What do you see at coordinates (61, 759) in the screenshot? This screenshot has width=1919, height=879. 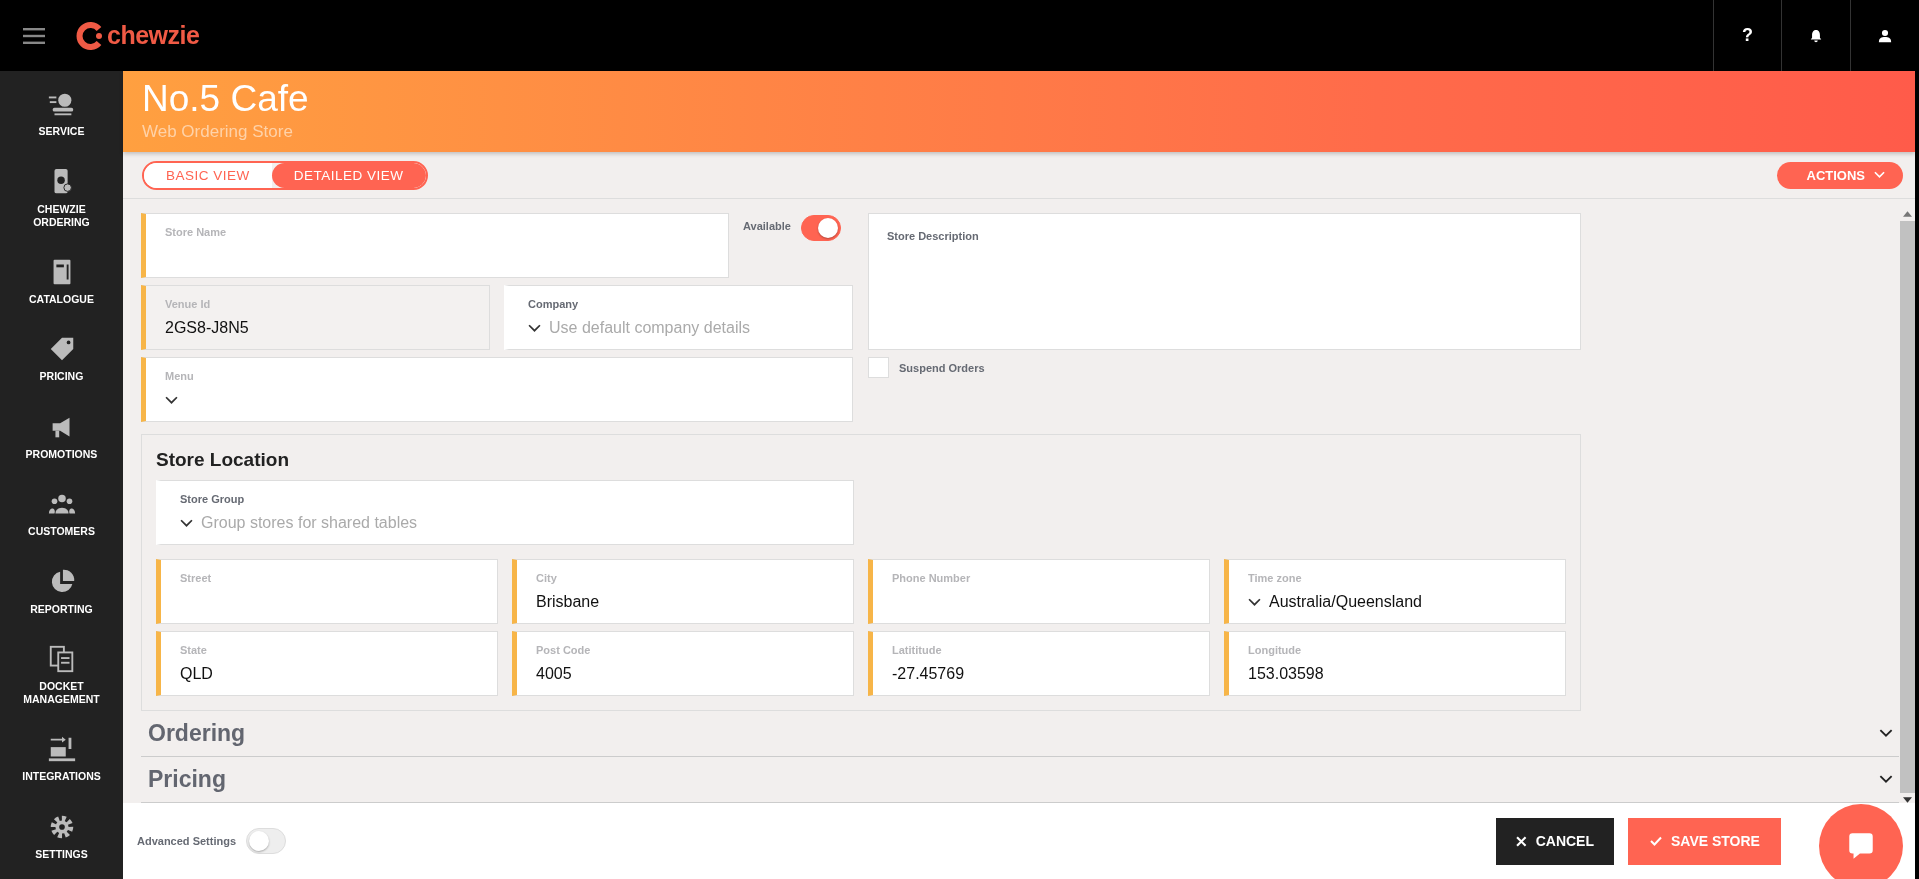 I see `sidebar-item: INTEGRATIONS` at bounding box center [61, 759].